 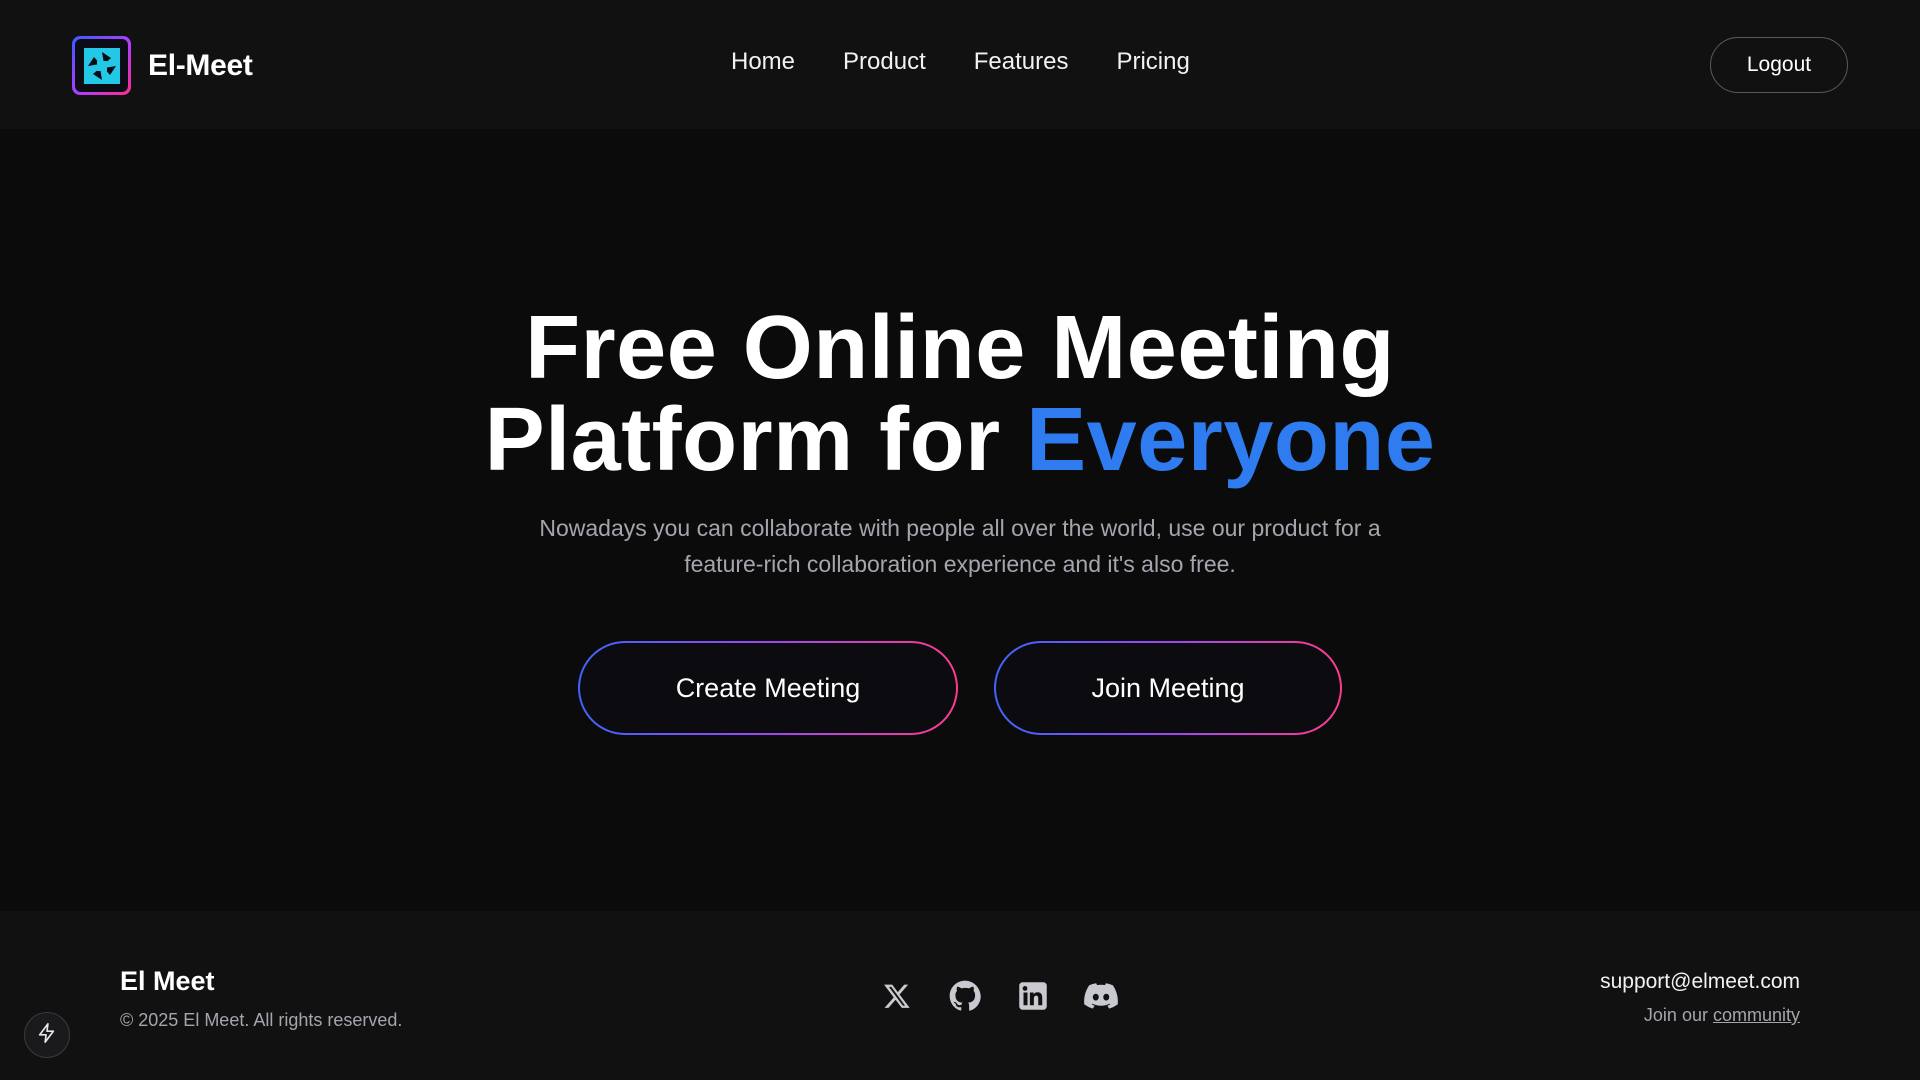 I want to click on x-icon, so click(x=897, y=996).